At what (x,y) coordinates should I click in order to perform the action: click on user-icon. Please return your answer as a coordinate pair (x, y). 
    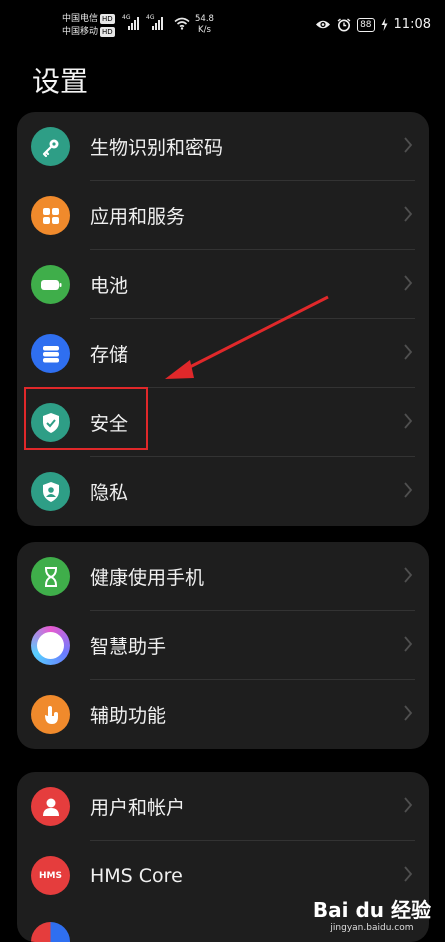
    Looking at the image, I should click on (50, 806).